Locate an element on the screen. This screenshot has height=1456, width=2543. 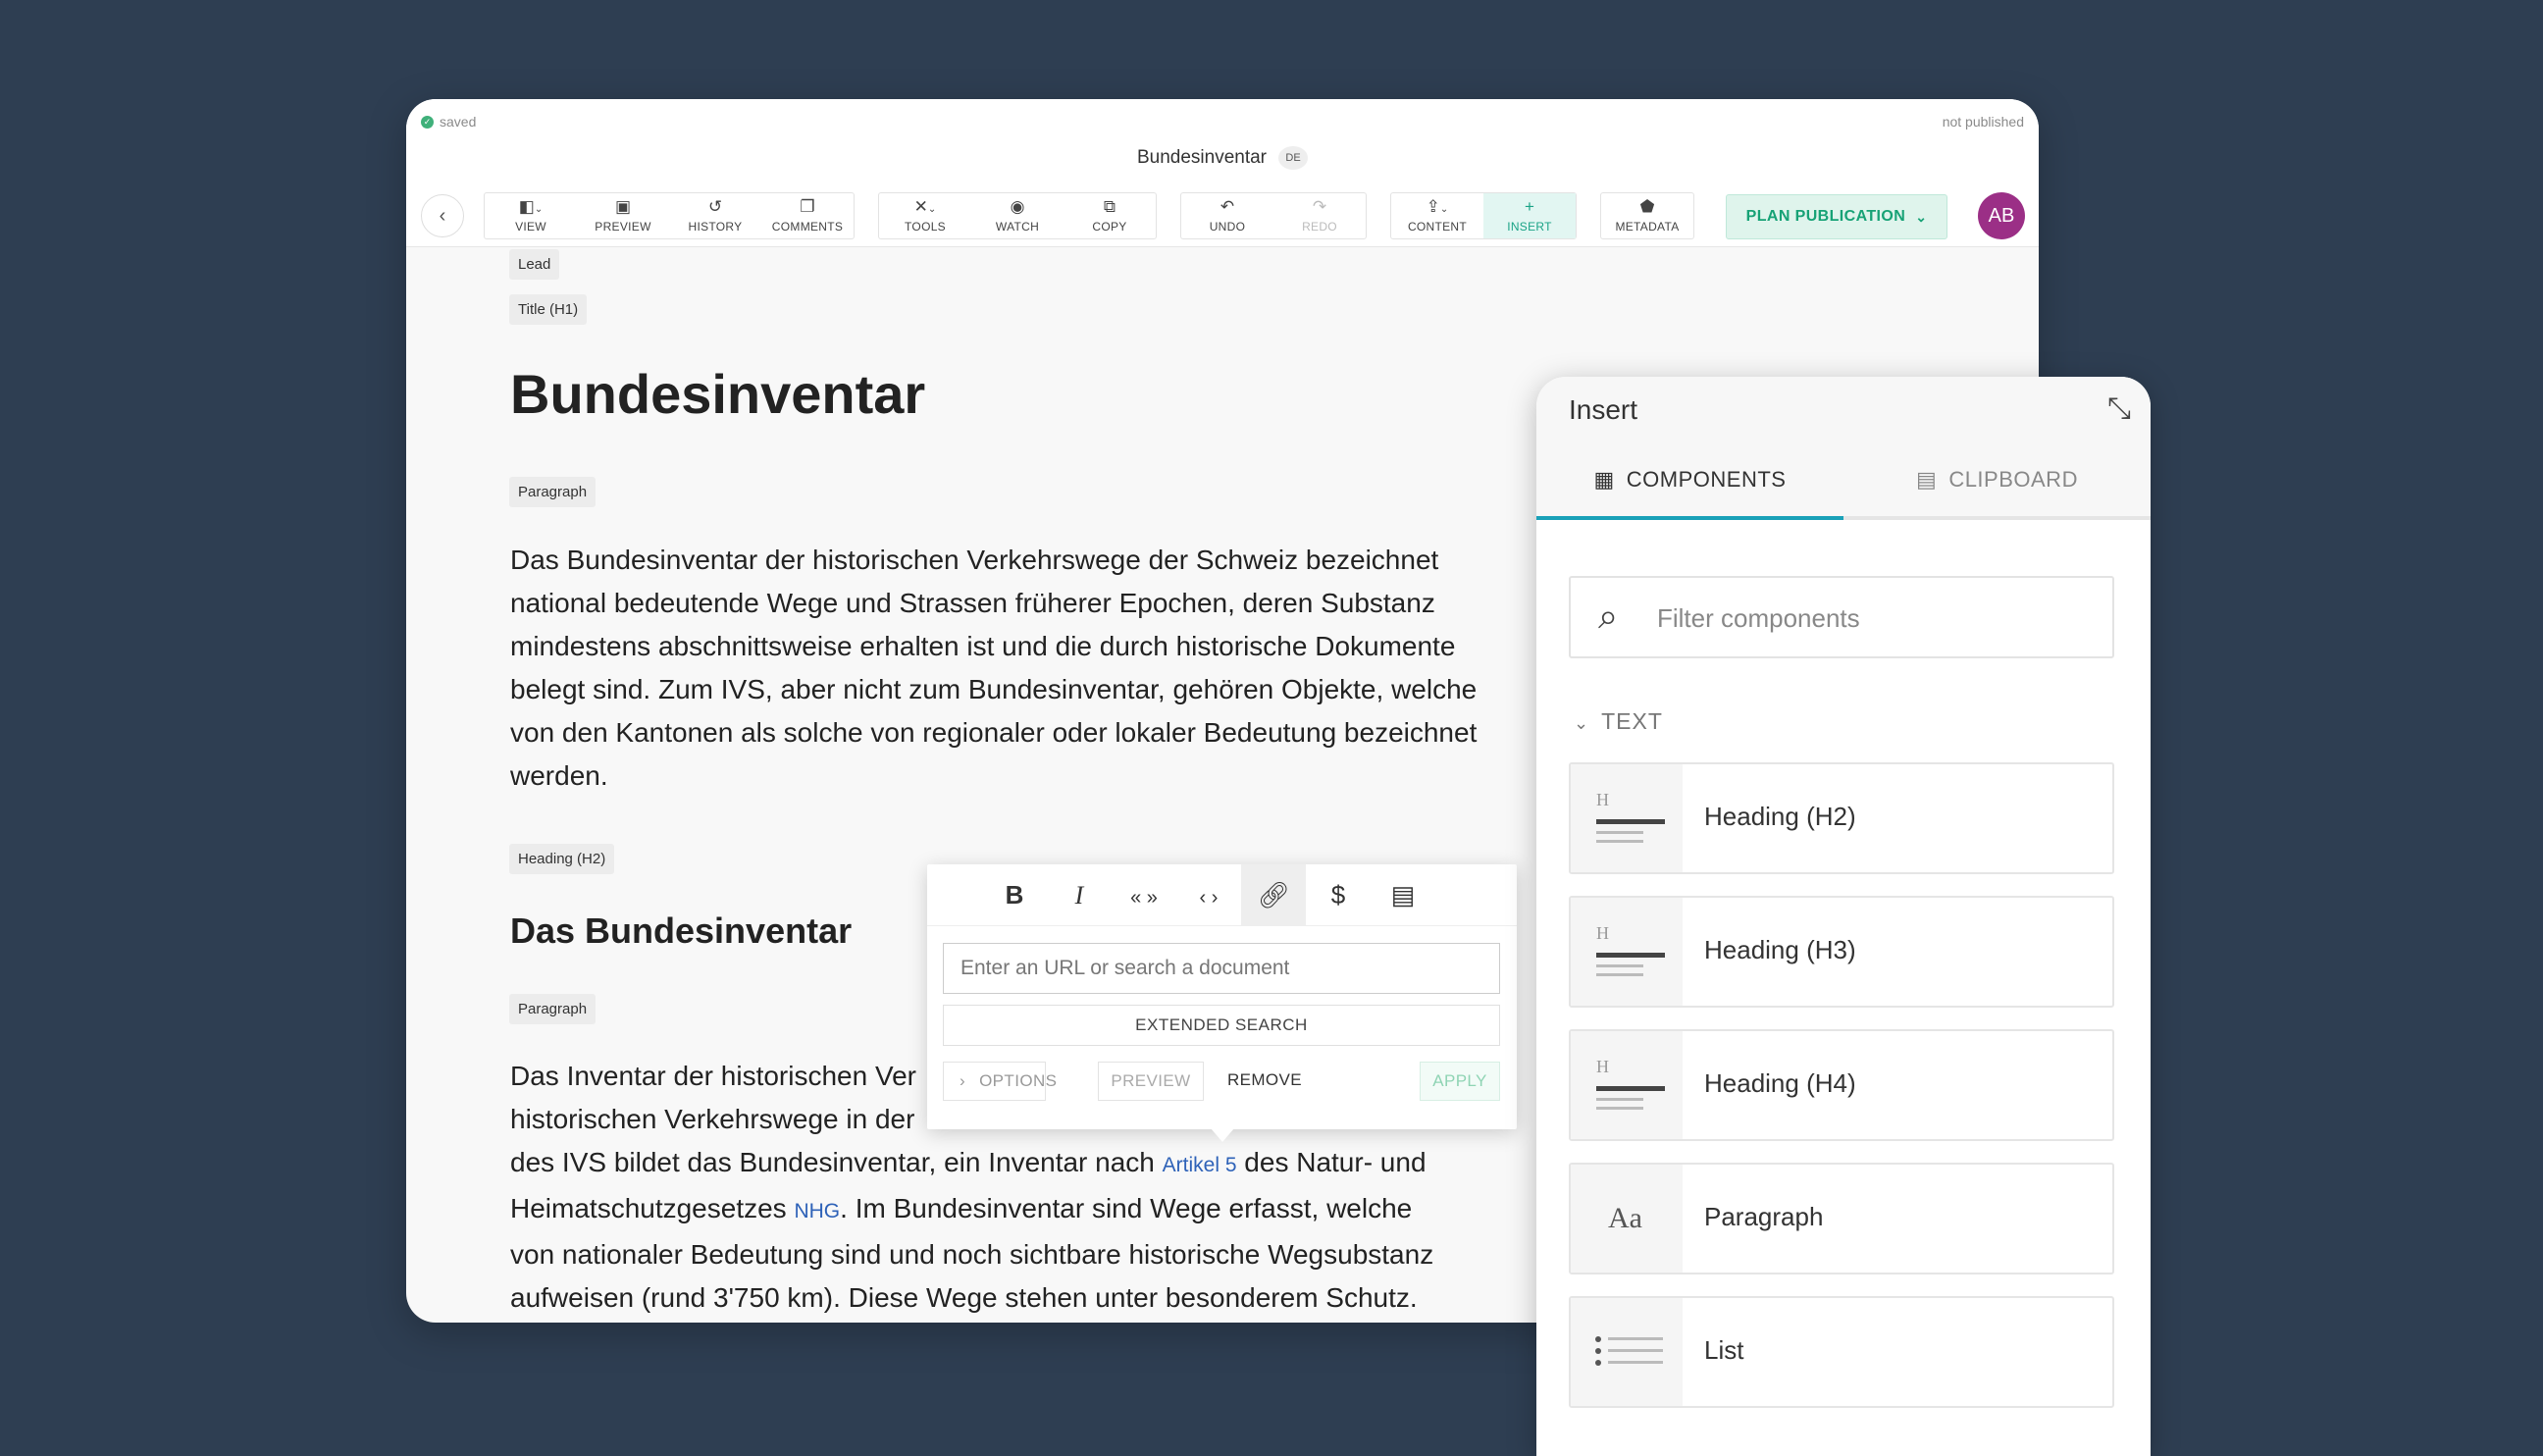
toolbar-group-tools: ✕⌄ TOOLS ◉ WATCH ⧉ COPY is located at coordinates (1017, 215).